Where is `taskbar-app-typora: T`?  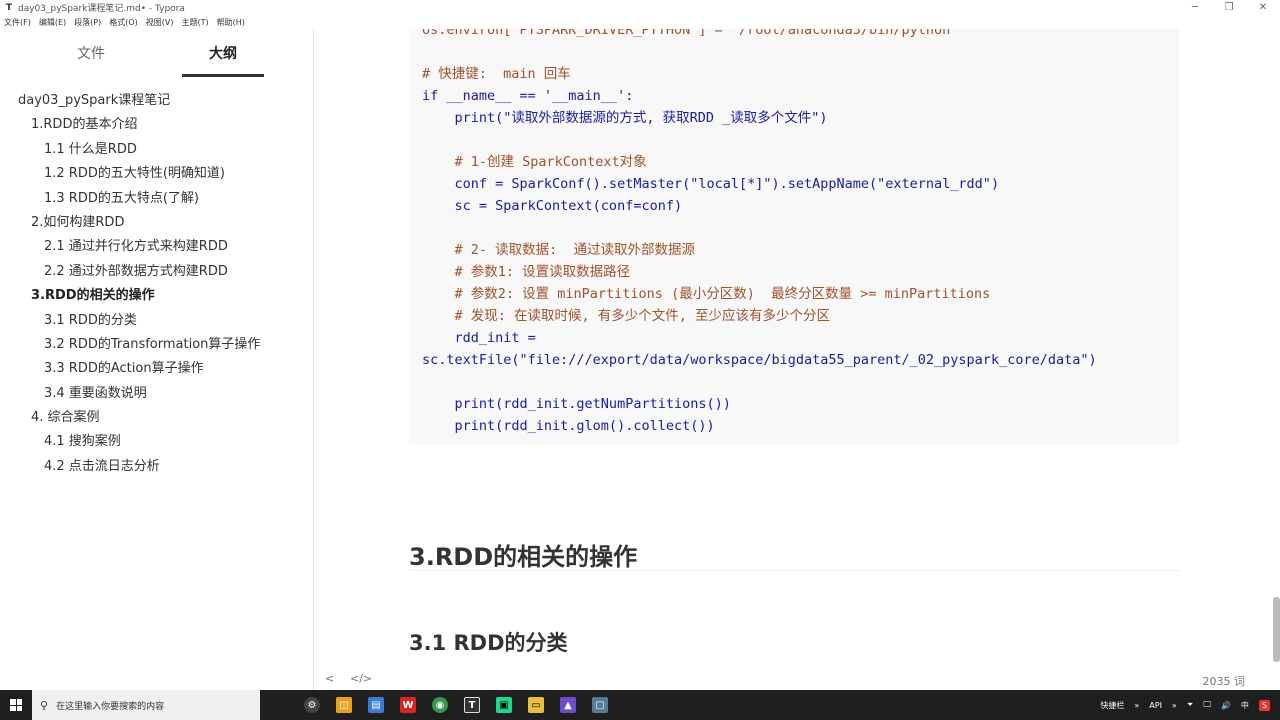
taskbar-app-typora: T is located at coordinates (472, 705).